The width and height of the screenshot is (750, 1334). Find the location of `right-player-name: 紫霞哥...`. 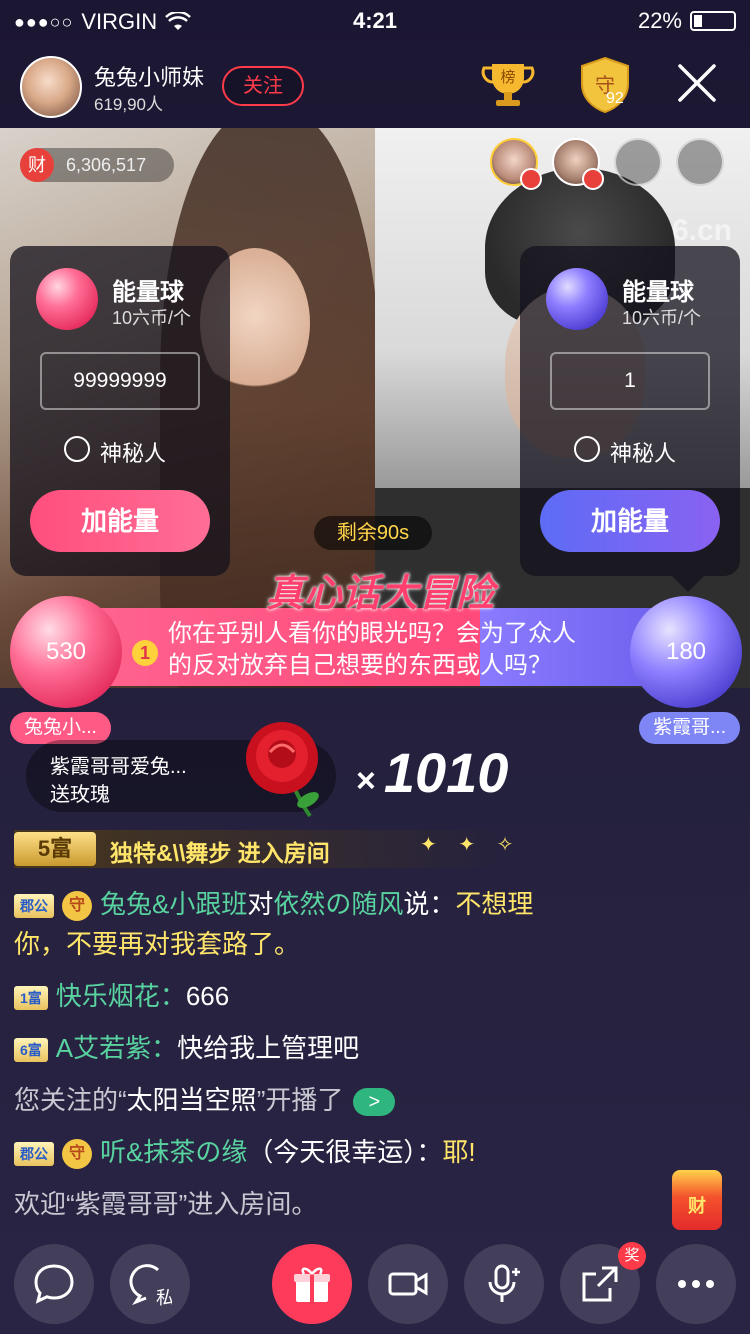

right-player-name: 紫霞哥... is located at coordinates (689, 728).